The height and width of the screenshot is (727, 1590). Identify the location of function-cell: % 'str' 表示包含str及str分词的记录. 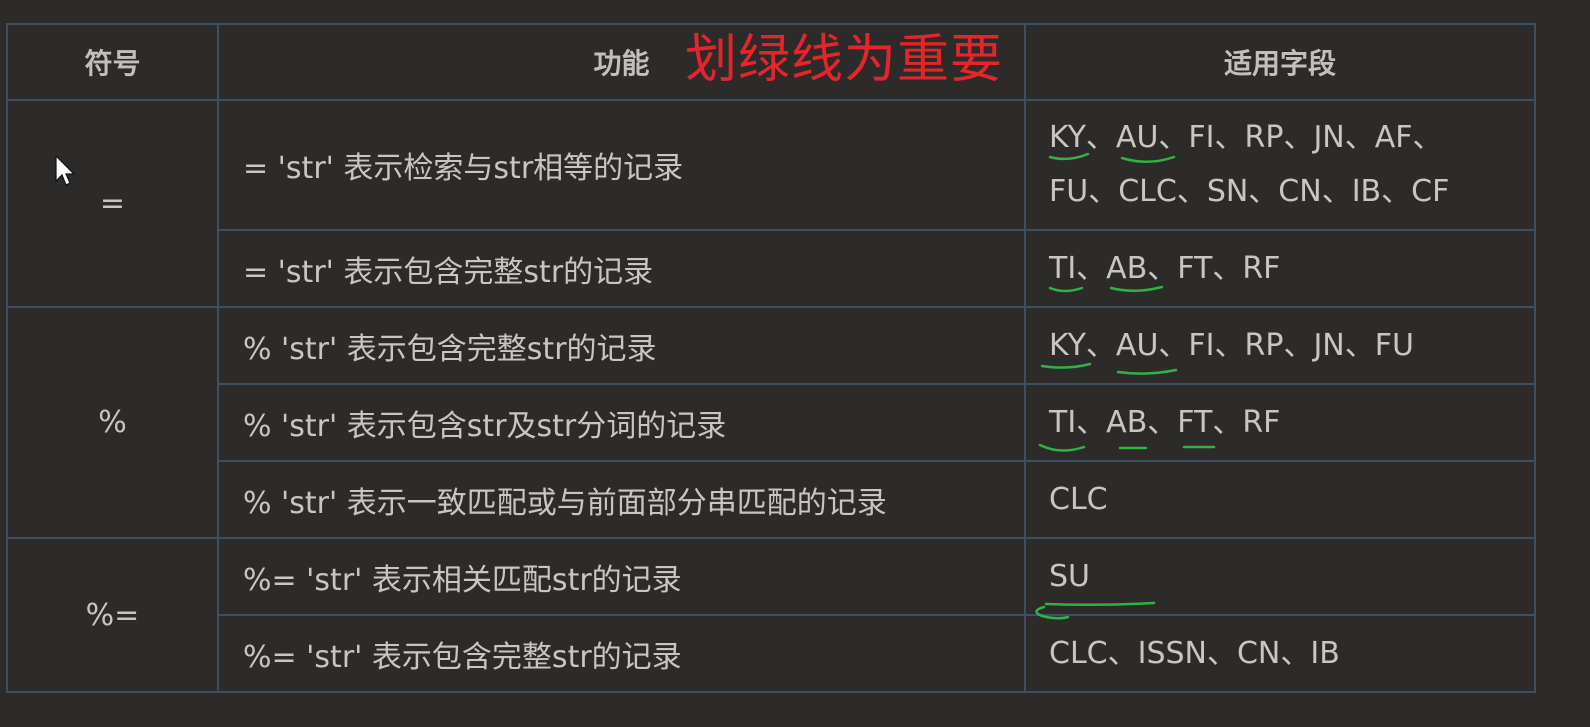
(621, 422).